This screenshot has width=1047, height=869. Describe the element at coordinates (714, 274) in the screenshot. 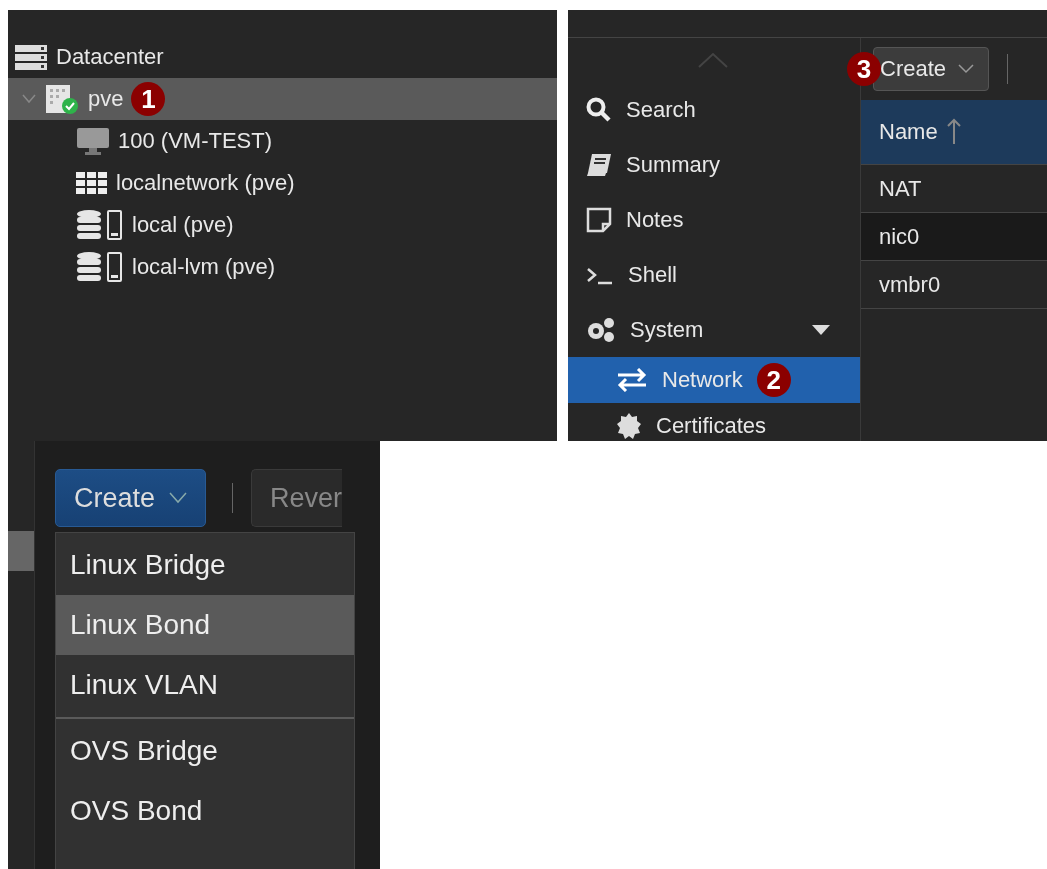

I see `nav-item: Shell` at that location.